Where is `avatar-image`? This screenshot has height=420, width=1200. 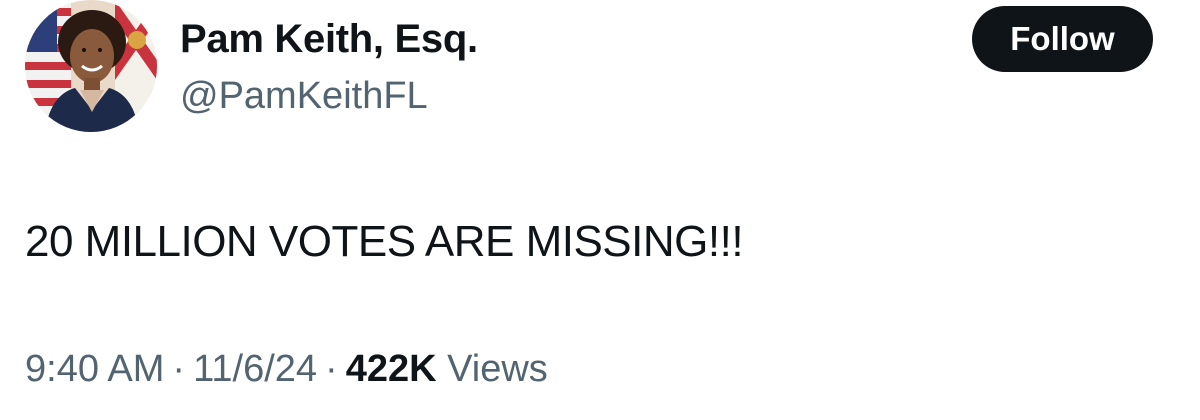
avatar-image is located at coordinates (91, 66).